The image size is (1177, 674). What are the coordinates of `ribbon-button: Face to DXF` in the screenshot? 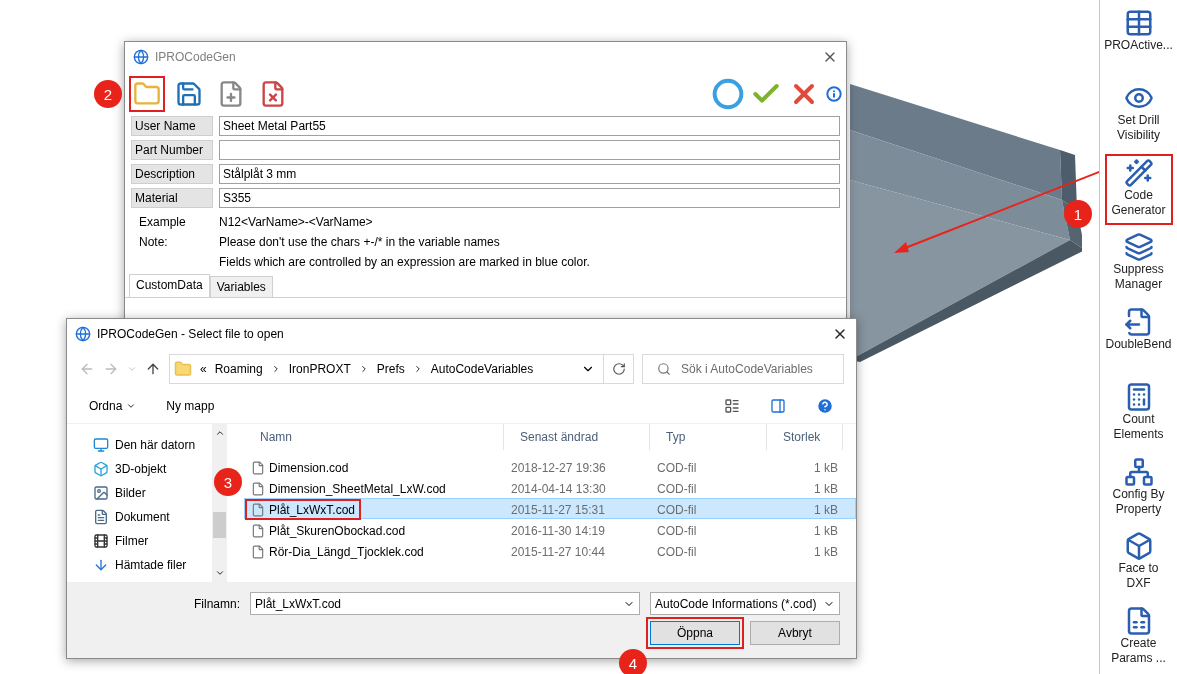 It's located at (1138, 563).